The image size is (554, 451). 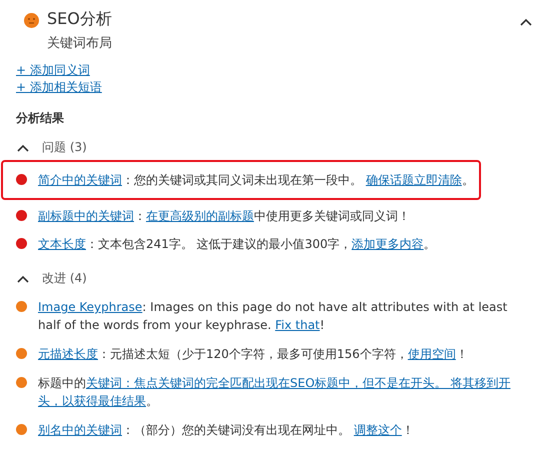 What do you see at coordinates (200, 216) in the screenshot?
I see `result-link: 在更高级别的副标题` at bounding box center [200, 216].